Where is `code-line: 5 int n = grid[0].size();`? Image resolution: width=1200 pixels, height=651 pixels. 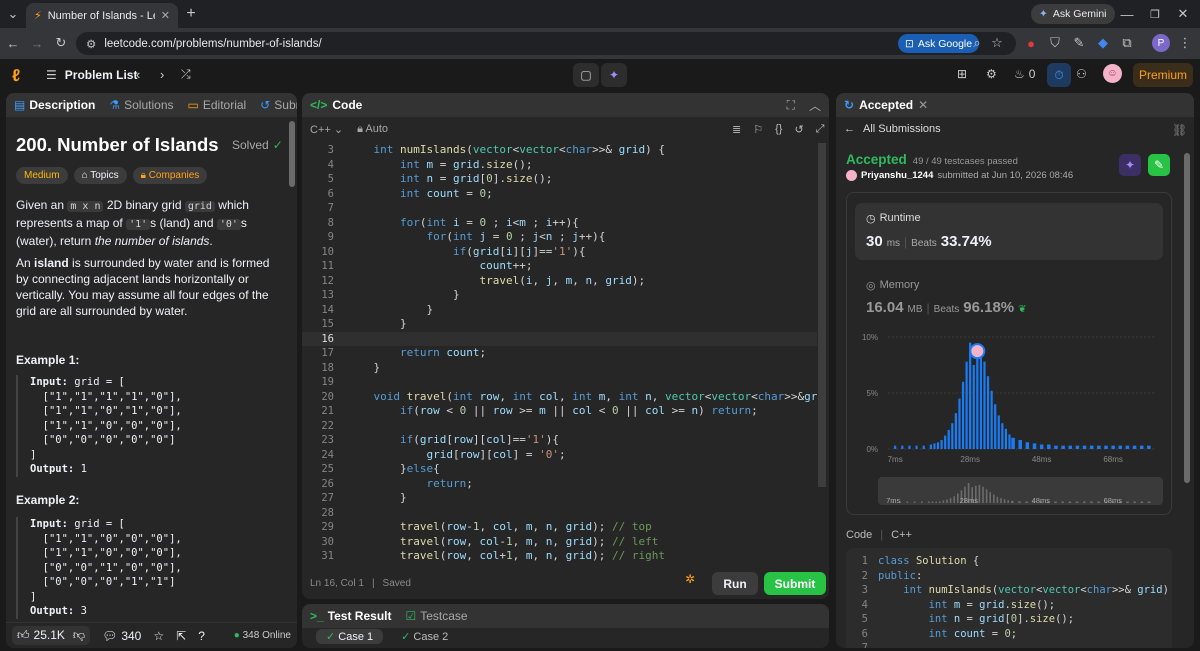 code-line: 5 int n = grid[0].size(); is located at coordinates (559, 179).